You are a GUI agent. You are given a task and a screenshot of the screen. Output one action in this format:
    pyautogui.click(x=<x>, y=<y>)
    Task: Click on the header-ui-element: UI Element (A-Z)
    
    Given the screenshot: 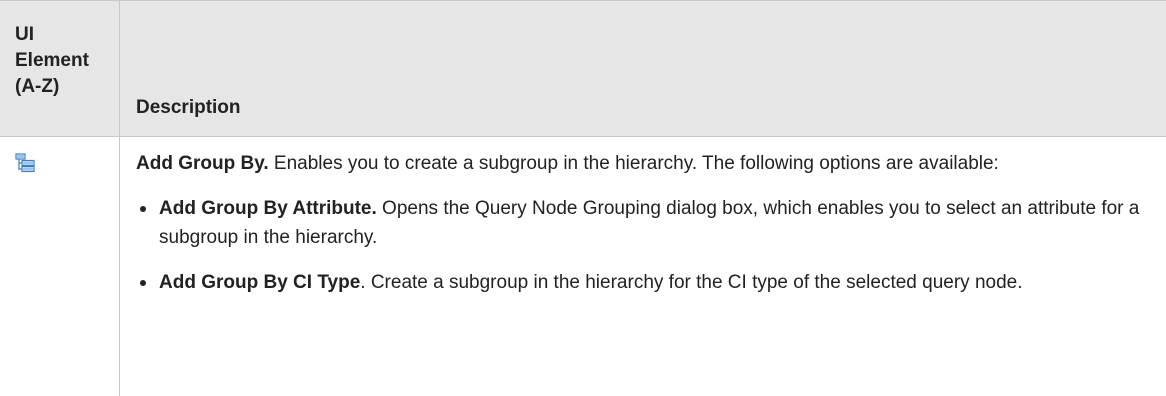 What is the action you would take?
    pyautogui.click(x=52, y=60)
    